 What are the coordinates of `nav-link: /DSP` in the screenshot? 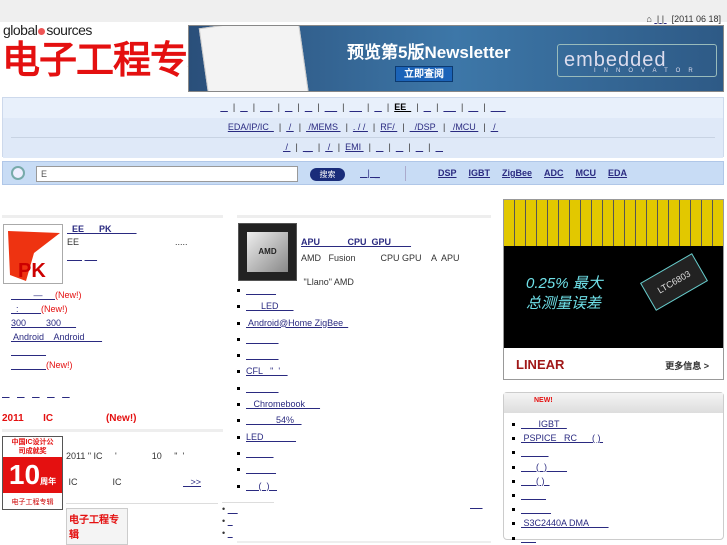 It's located at (424, 127).